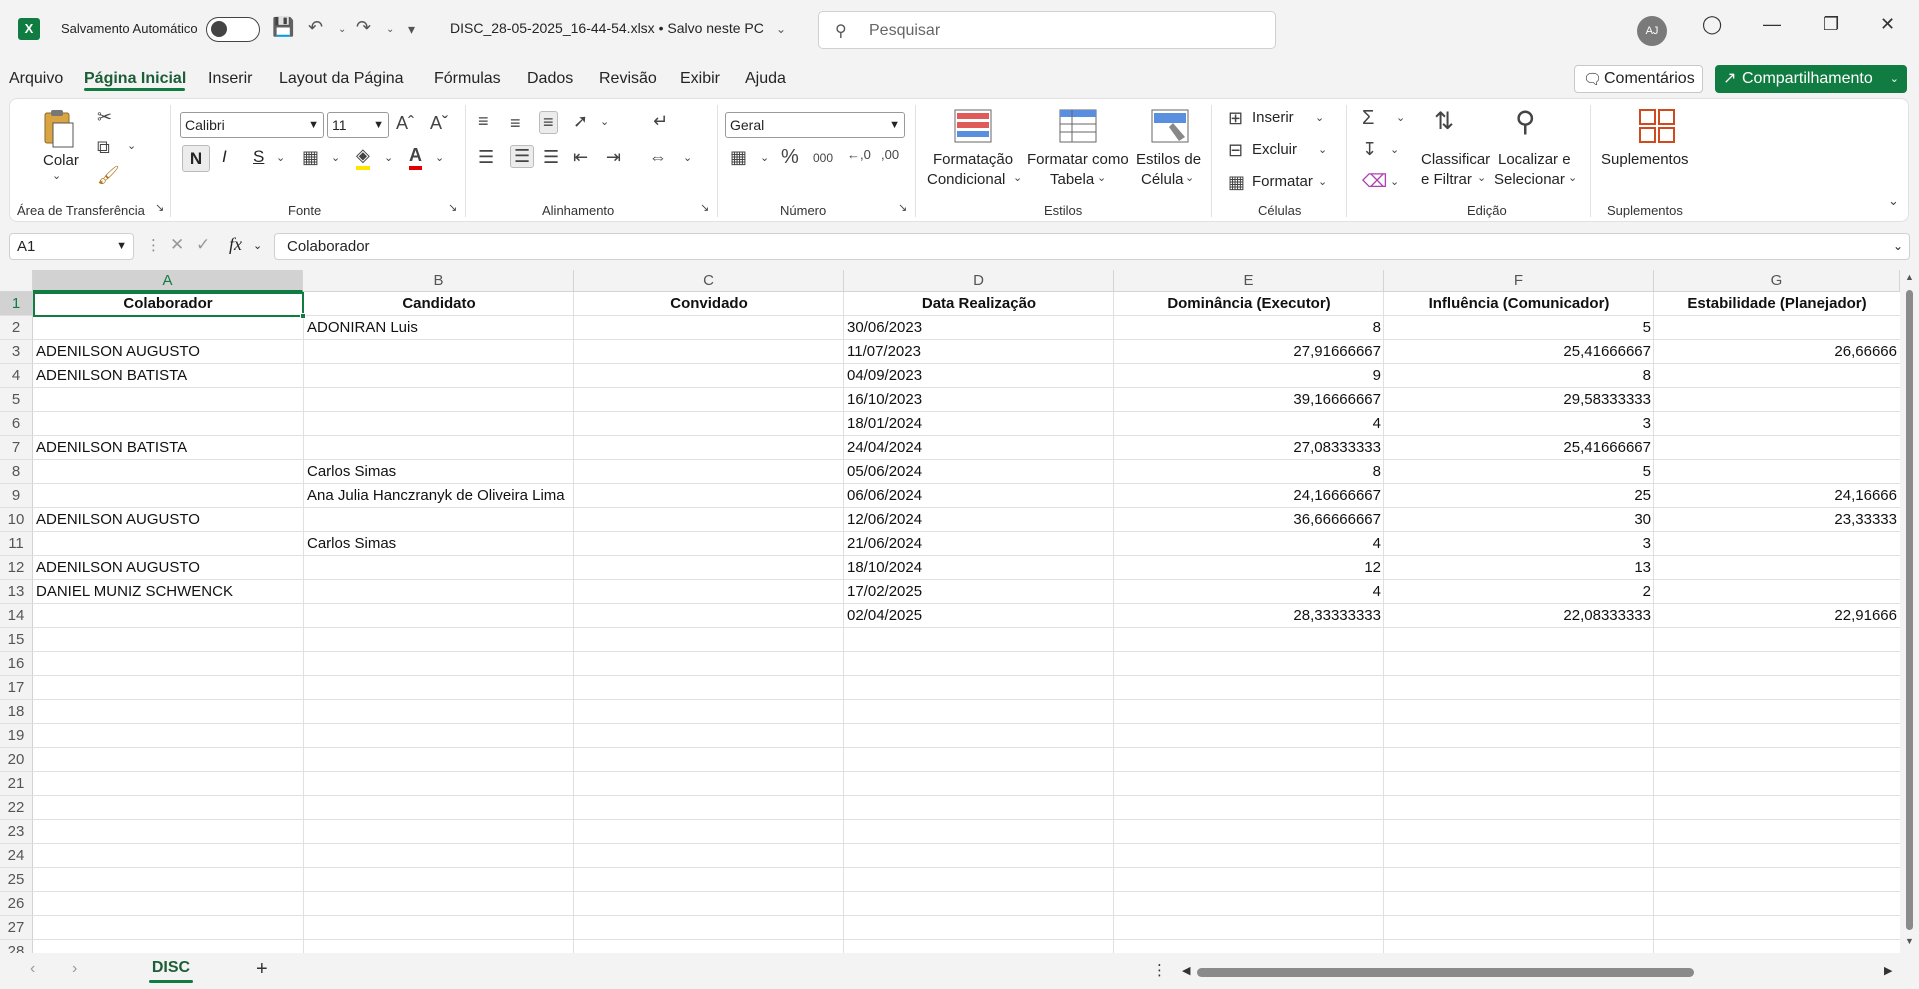 The height and width of the screenshot is (989, 1919). What do you see at coordinates (16, 568) in the screenshot?
I see `row-header: 12` at bounding box center [16, 568].